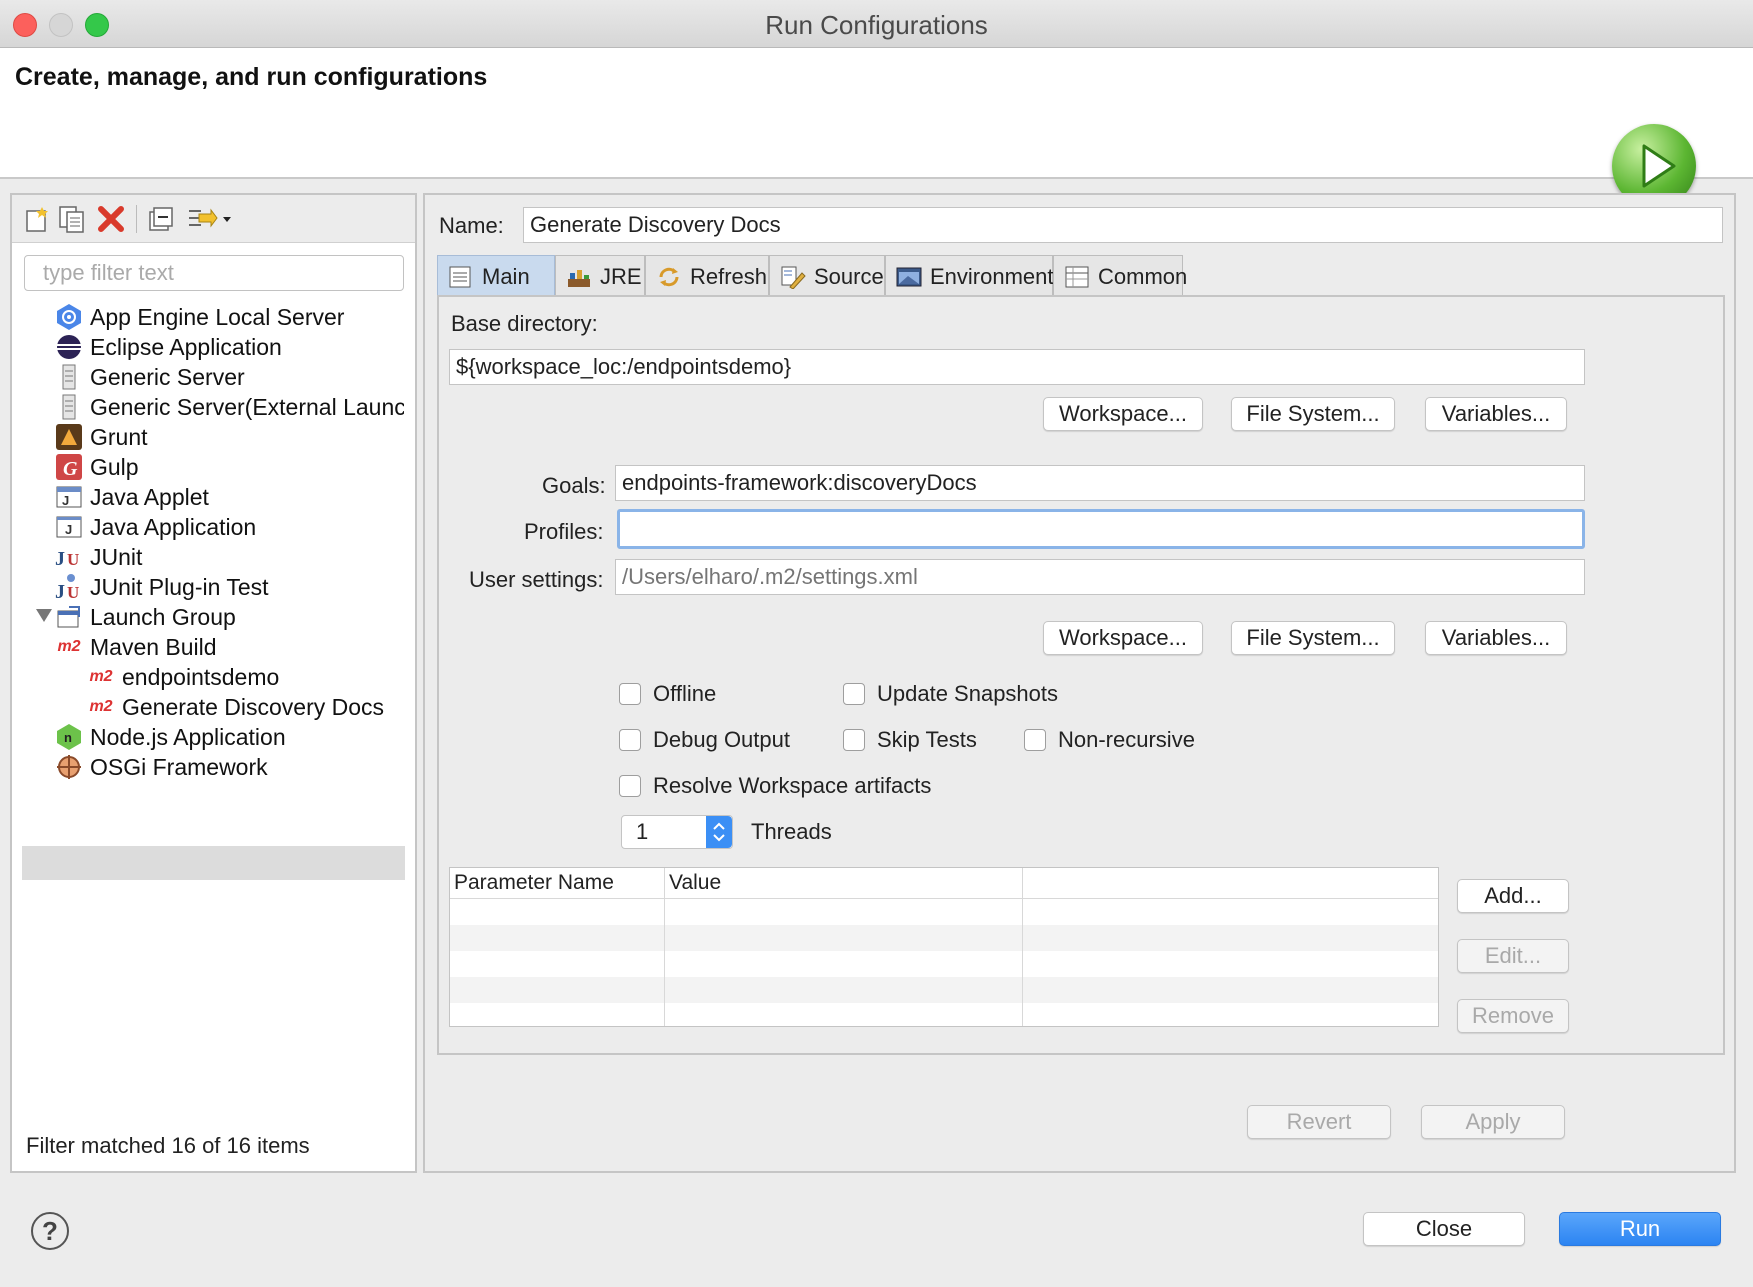 This screenshot has width=1753, height=1287. What do you see at coordinates (72, 219) in the screenshot?
I see `duplicate-config-icon` at bounding box center [72, 219].